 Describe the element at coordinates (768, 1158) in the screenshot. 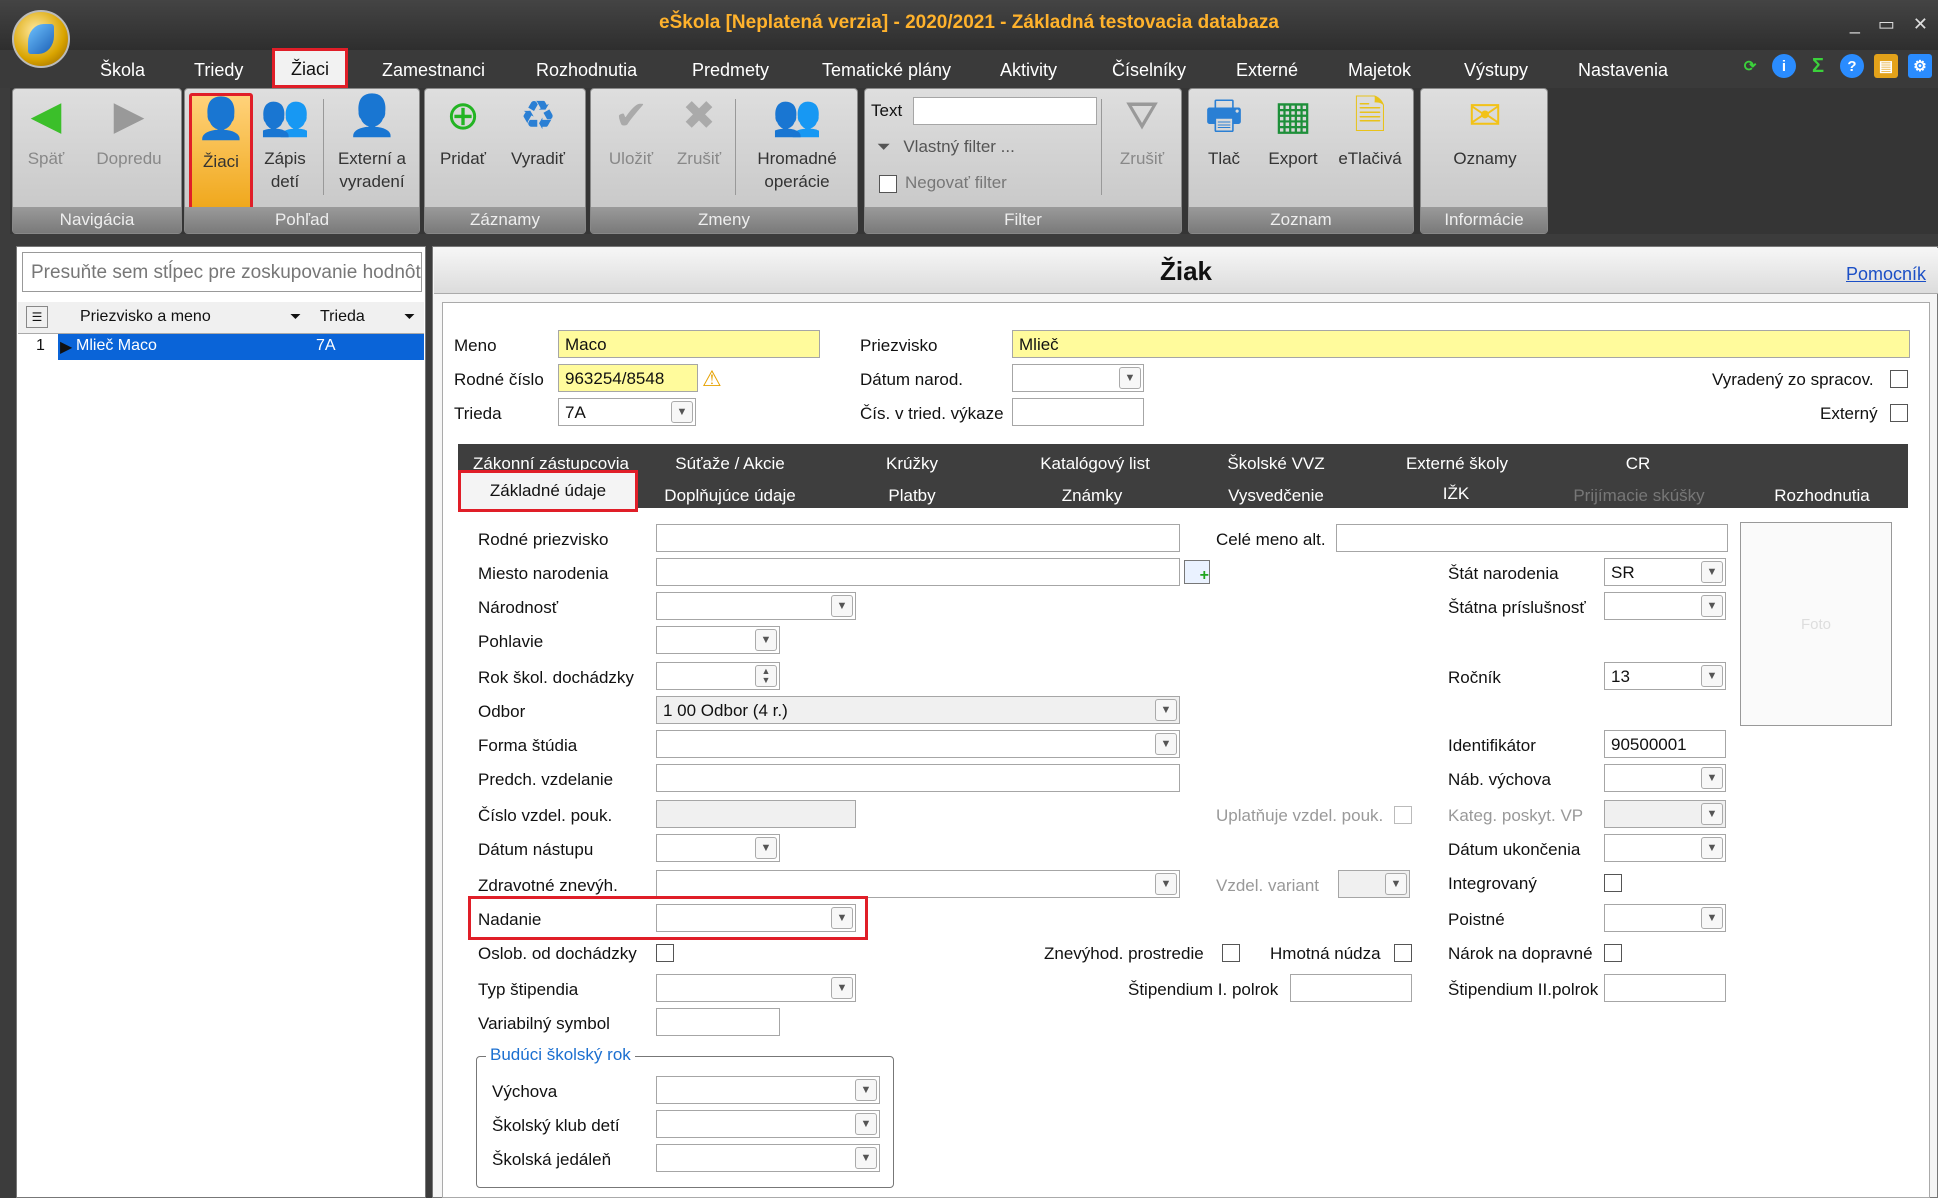

I see `skolska-jedalen-dropdown: ▼` at that location.